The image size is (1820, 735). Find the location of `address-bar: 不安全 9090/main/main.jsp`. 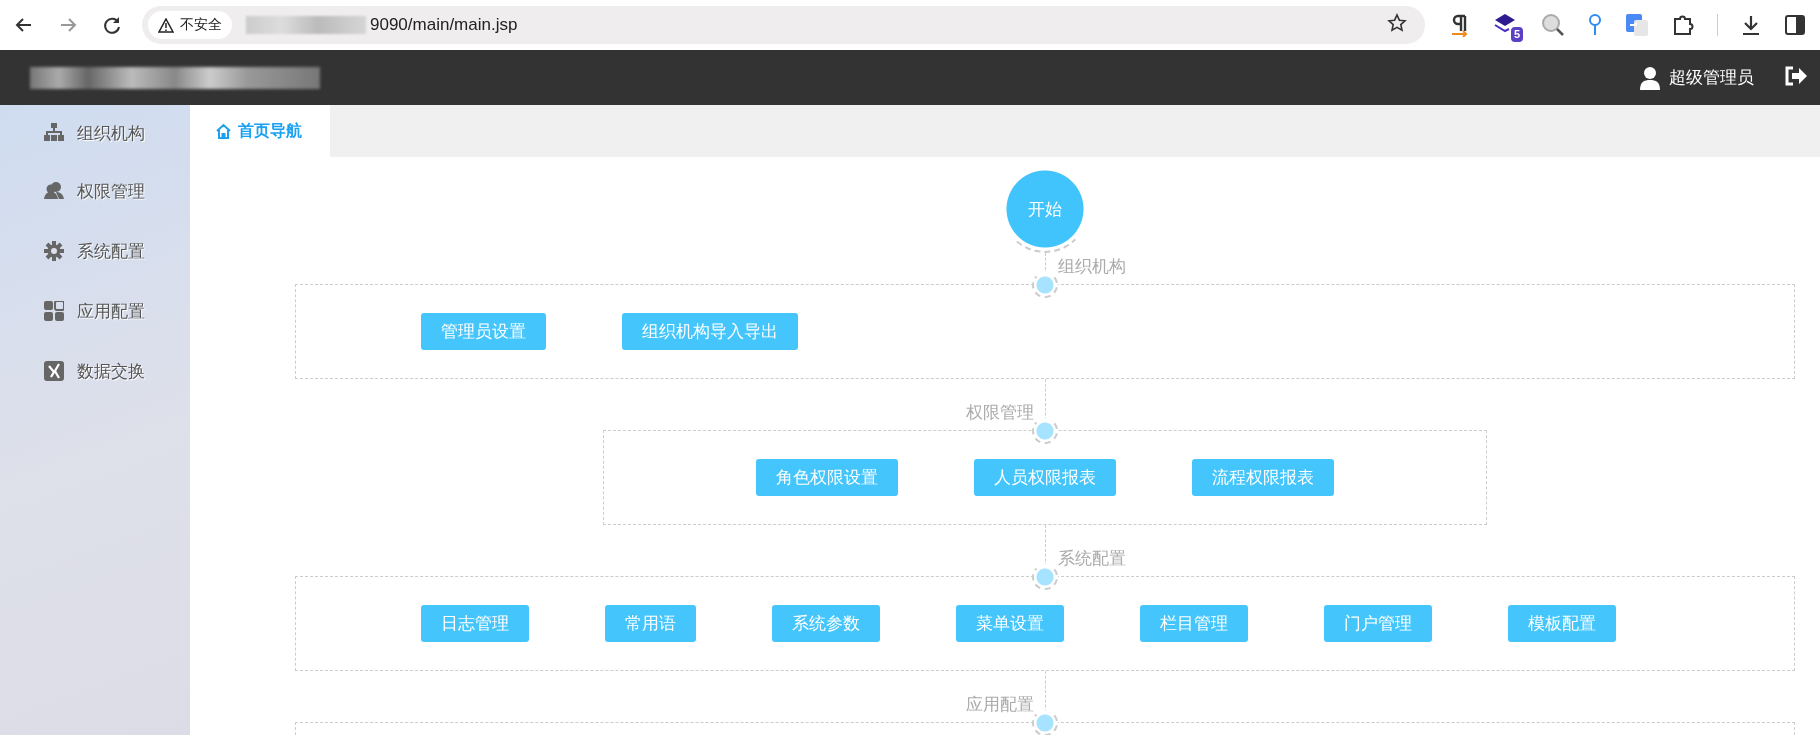

address-bar: 不安全 9090/main/main.jsp is located at coordinates (783, 25).